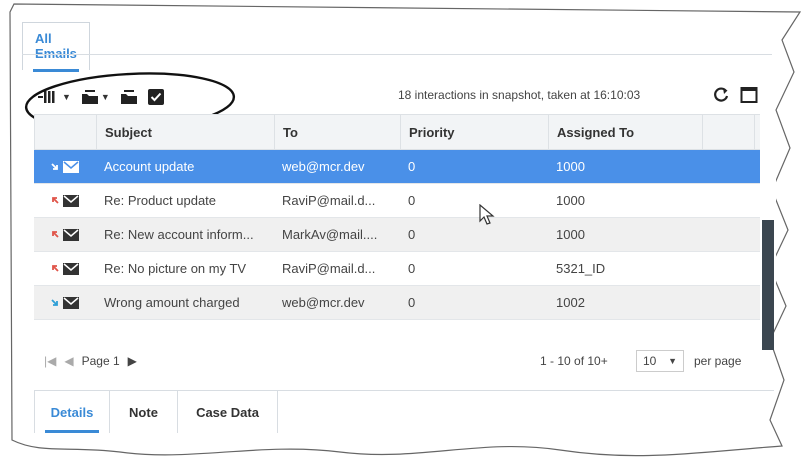  What do you see at coordinates (581, 268) in the screenshot?
I see `cell-assigned-to: 5321_ID` at bounding box center [581, 268].